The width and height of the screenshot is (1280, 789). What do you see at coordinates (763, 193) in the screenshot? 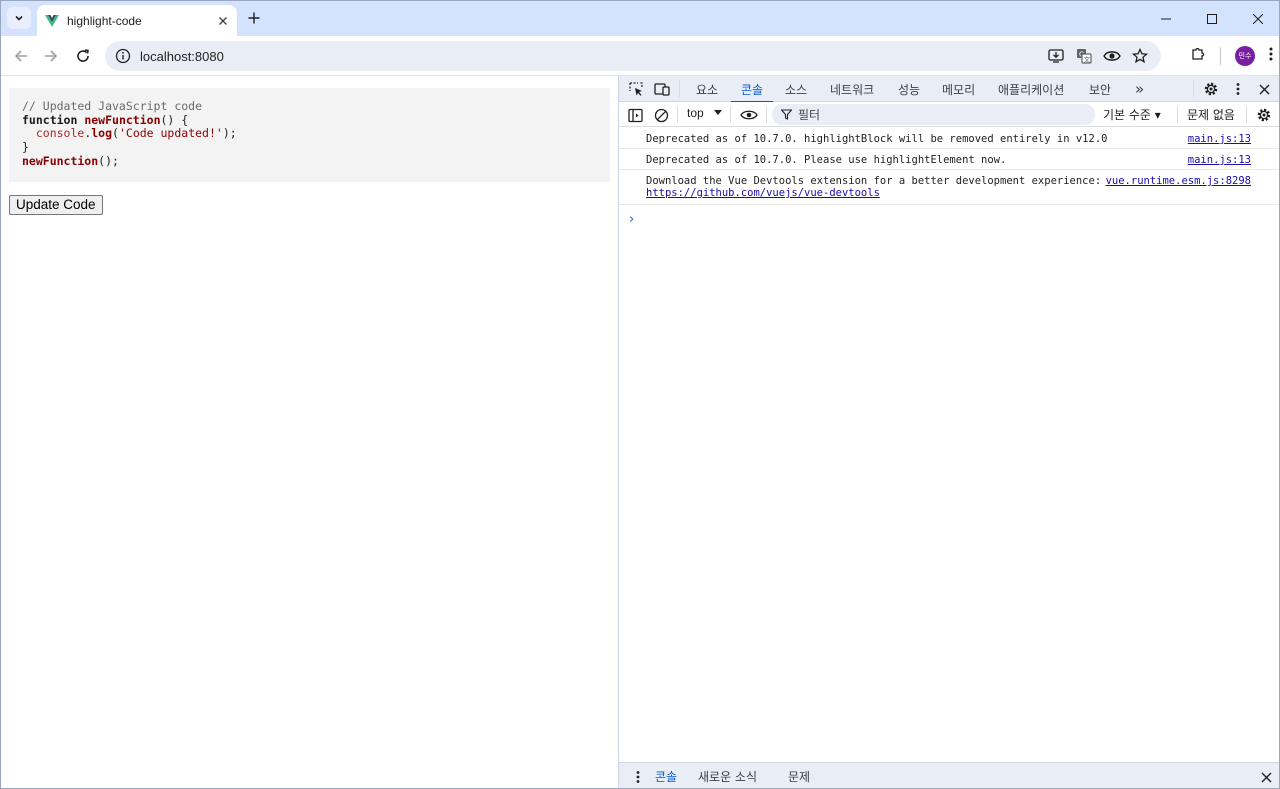
I see `devtools-extension-link: https://github.com/vuejs/vue-devtools` at bounding box center [763, 193].